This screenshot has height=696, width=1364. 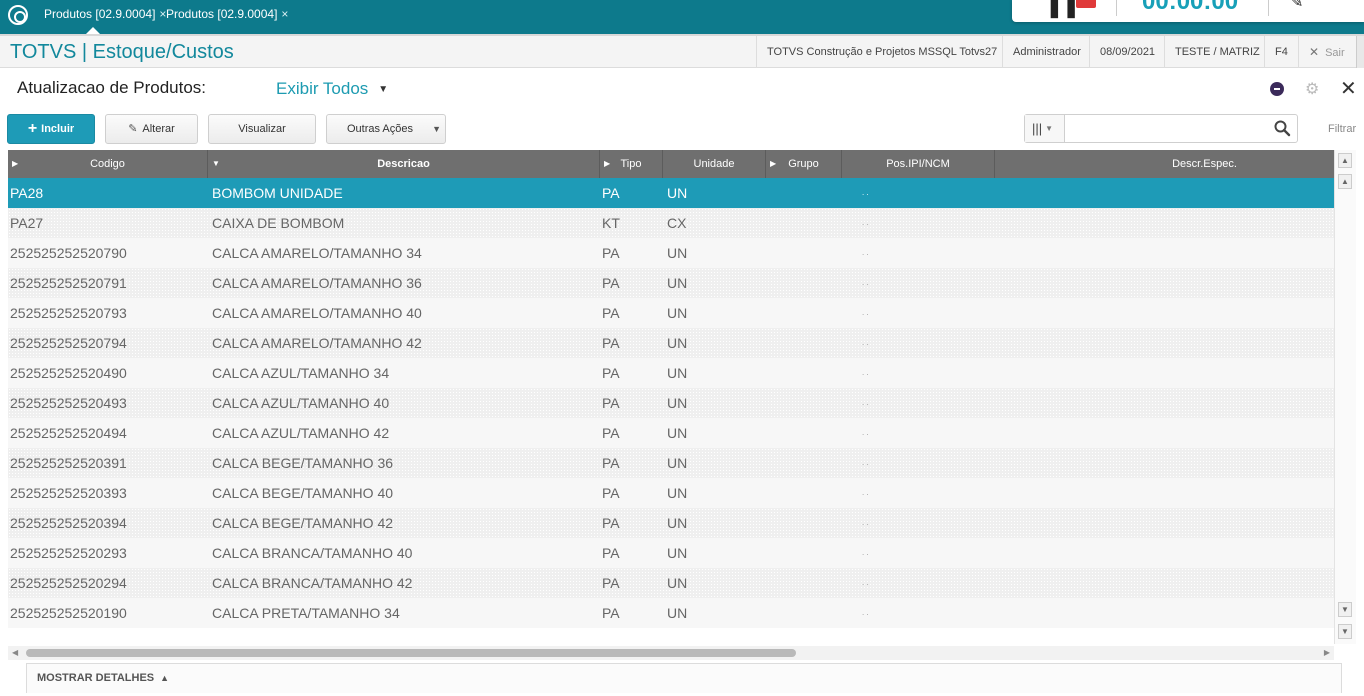 I want to click on table-row: PA28 BOMBOM UNIDADE PA UN . ., so click(x=671, y=193).